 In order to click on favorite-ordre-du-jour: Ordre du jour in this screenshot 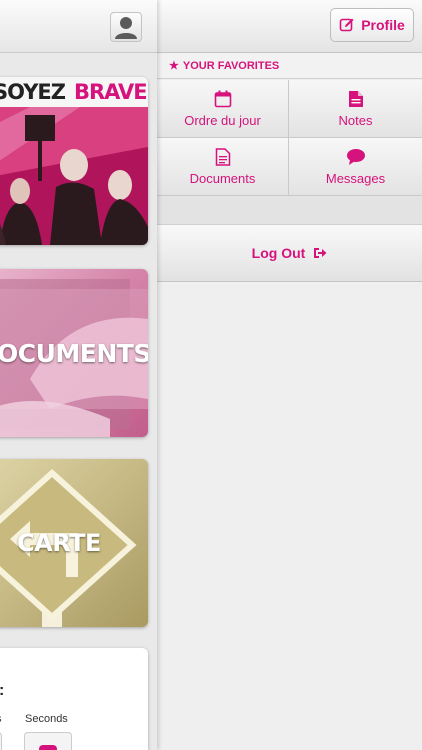, I will do `click(223, 109)`.